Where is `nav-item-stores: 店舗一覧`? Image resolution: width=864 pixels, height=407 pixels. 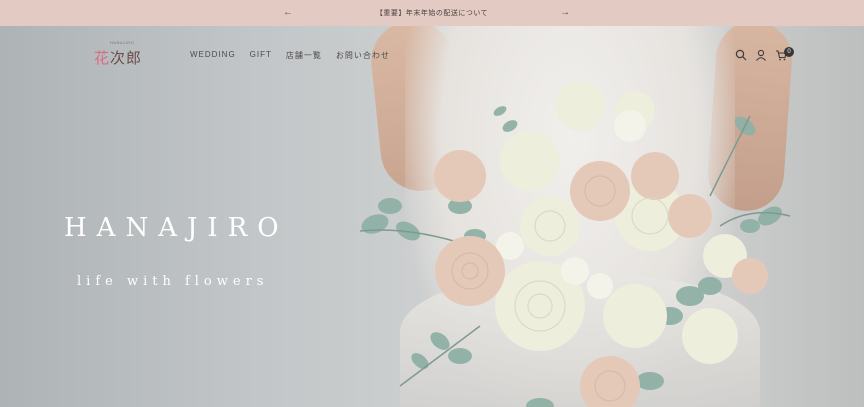
nav-item-stores: 店舗一覧 is located at coordinates (304, 55).